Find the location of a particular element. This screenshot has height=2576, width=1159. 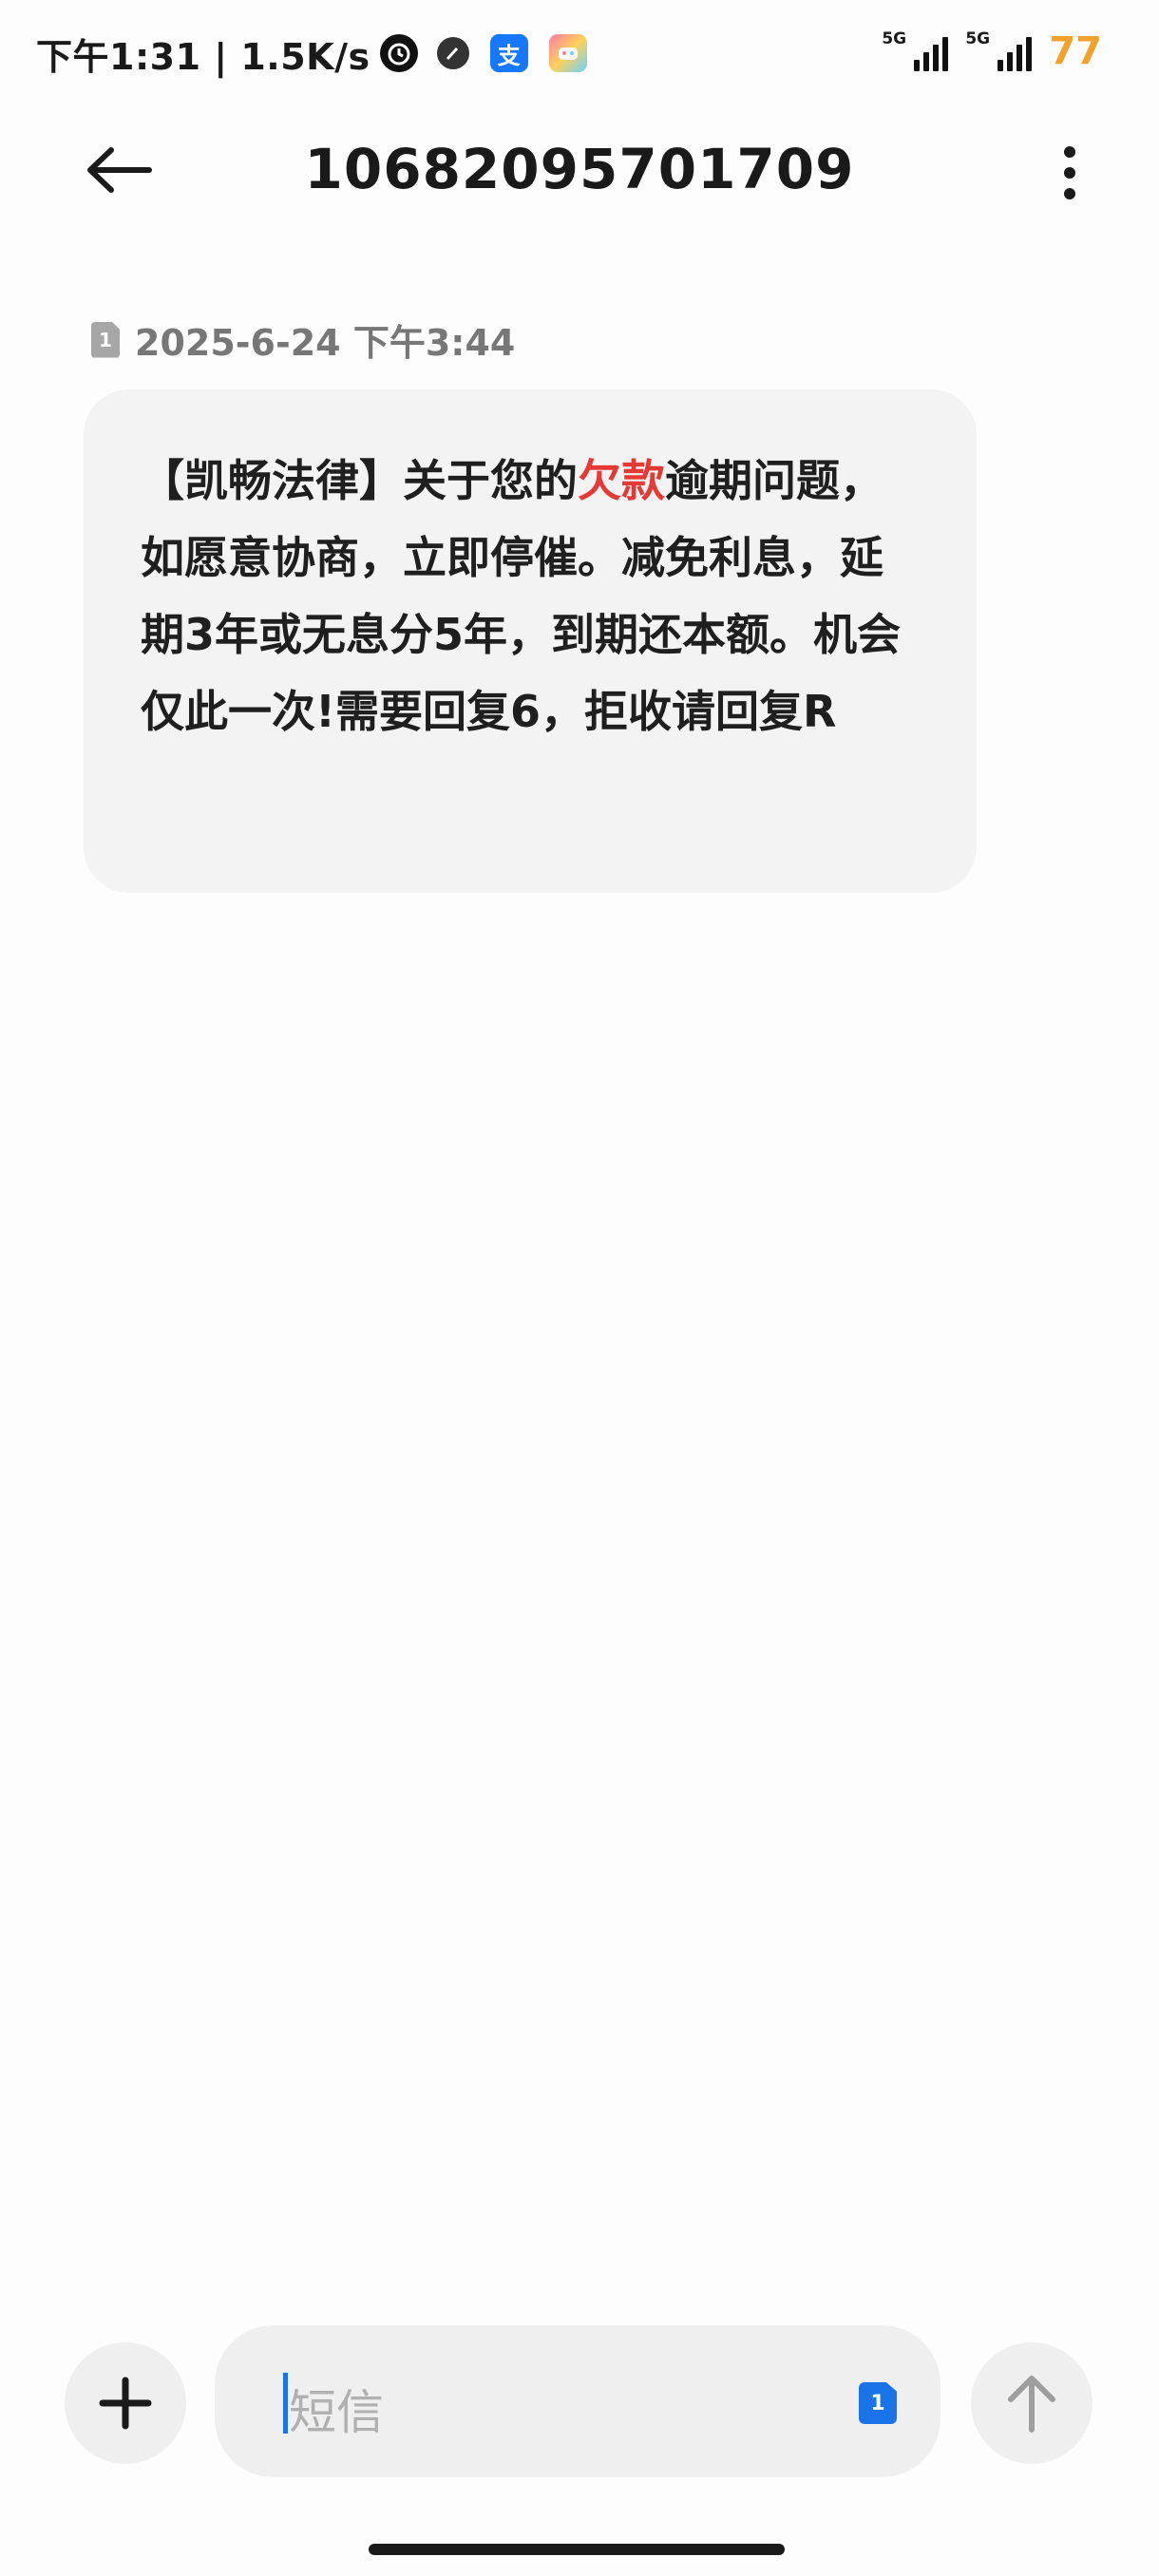

speedometer-icon is located at coordinates (452, 53).